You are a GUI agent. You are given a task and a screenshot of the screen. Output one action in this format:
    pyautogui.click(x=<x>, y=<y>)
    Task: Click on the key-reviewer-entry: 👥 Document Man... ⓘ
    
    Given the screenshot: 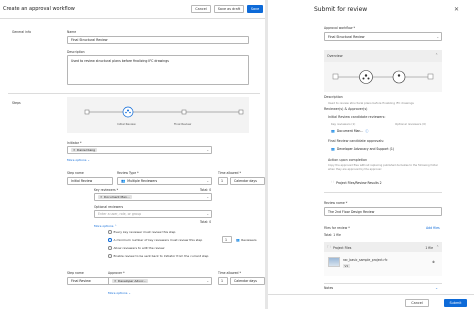 What is the action you would take?
    pyautogui.click(x=349, y=131)
    